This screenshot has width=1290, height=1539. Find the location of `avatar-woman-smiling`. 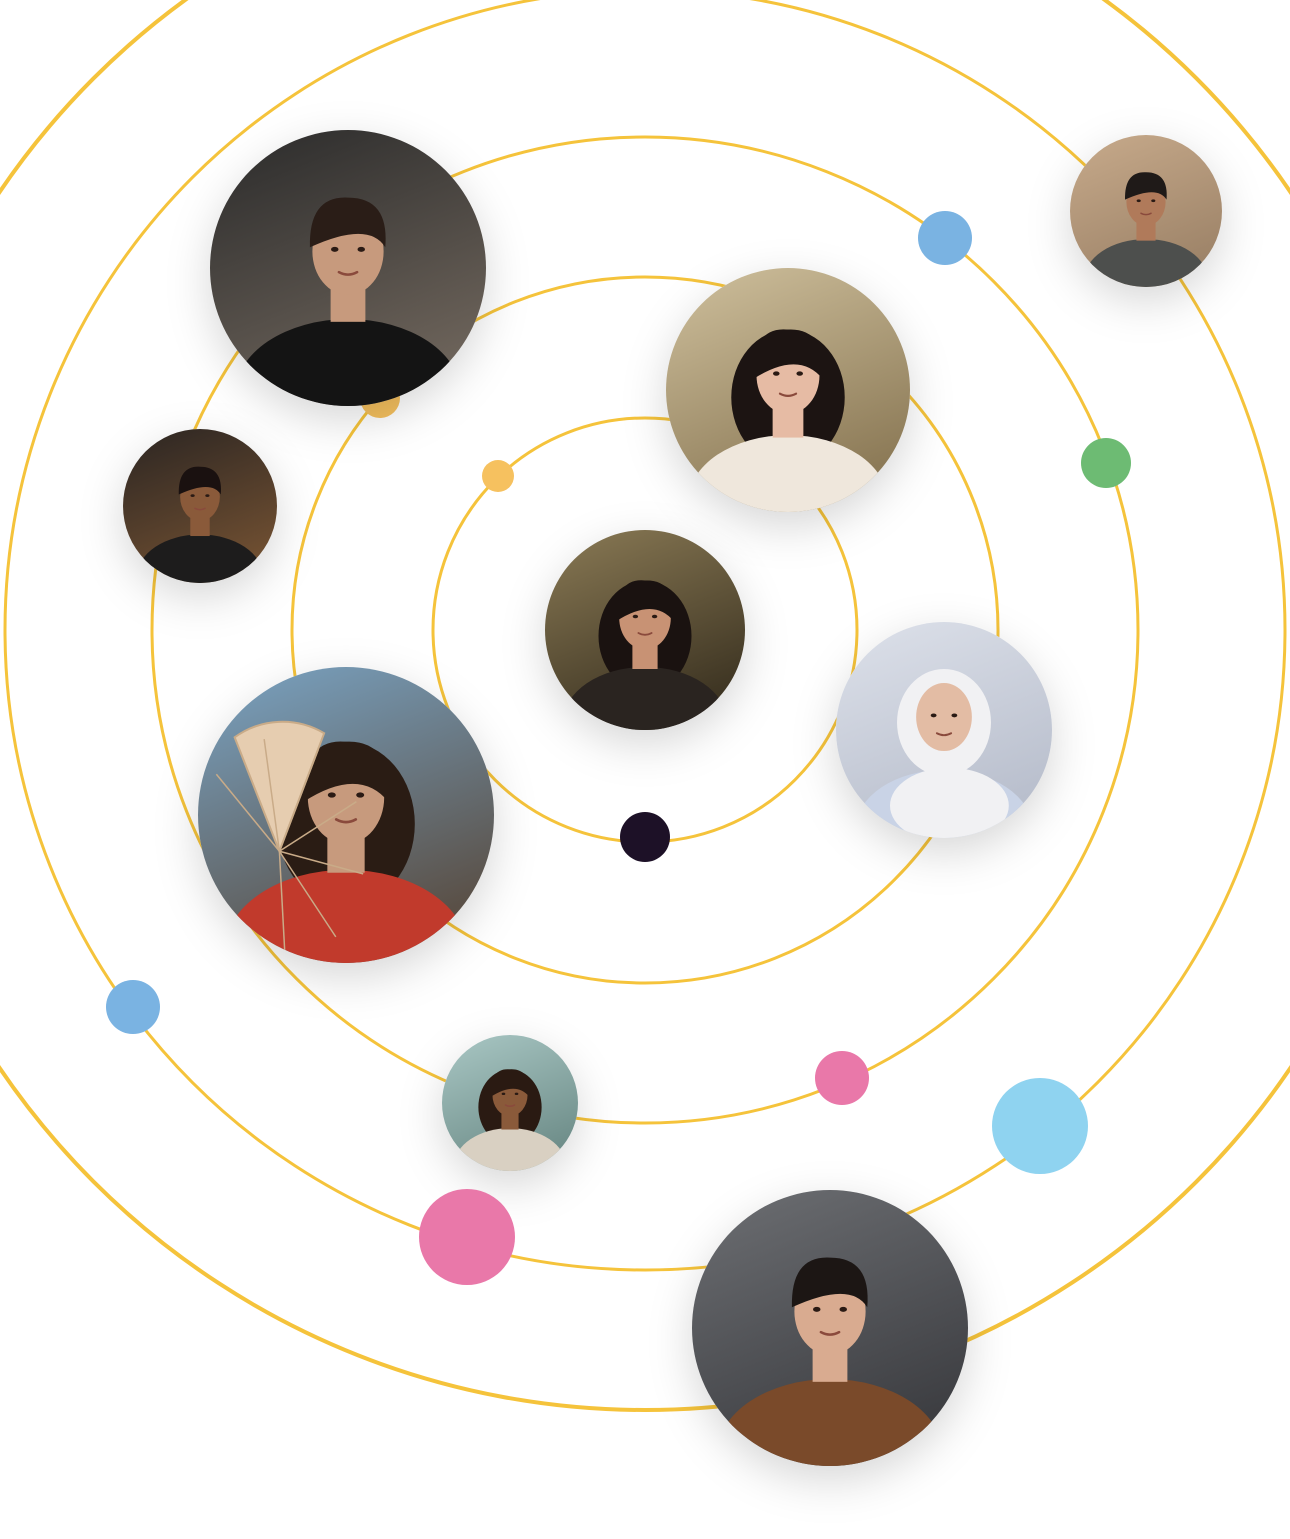

avatar-woman-smiling is located at coordinates (510, 1103).